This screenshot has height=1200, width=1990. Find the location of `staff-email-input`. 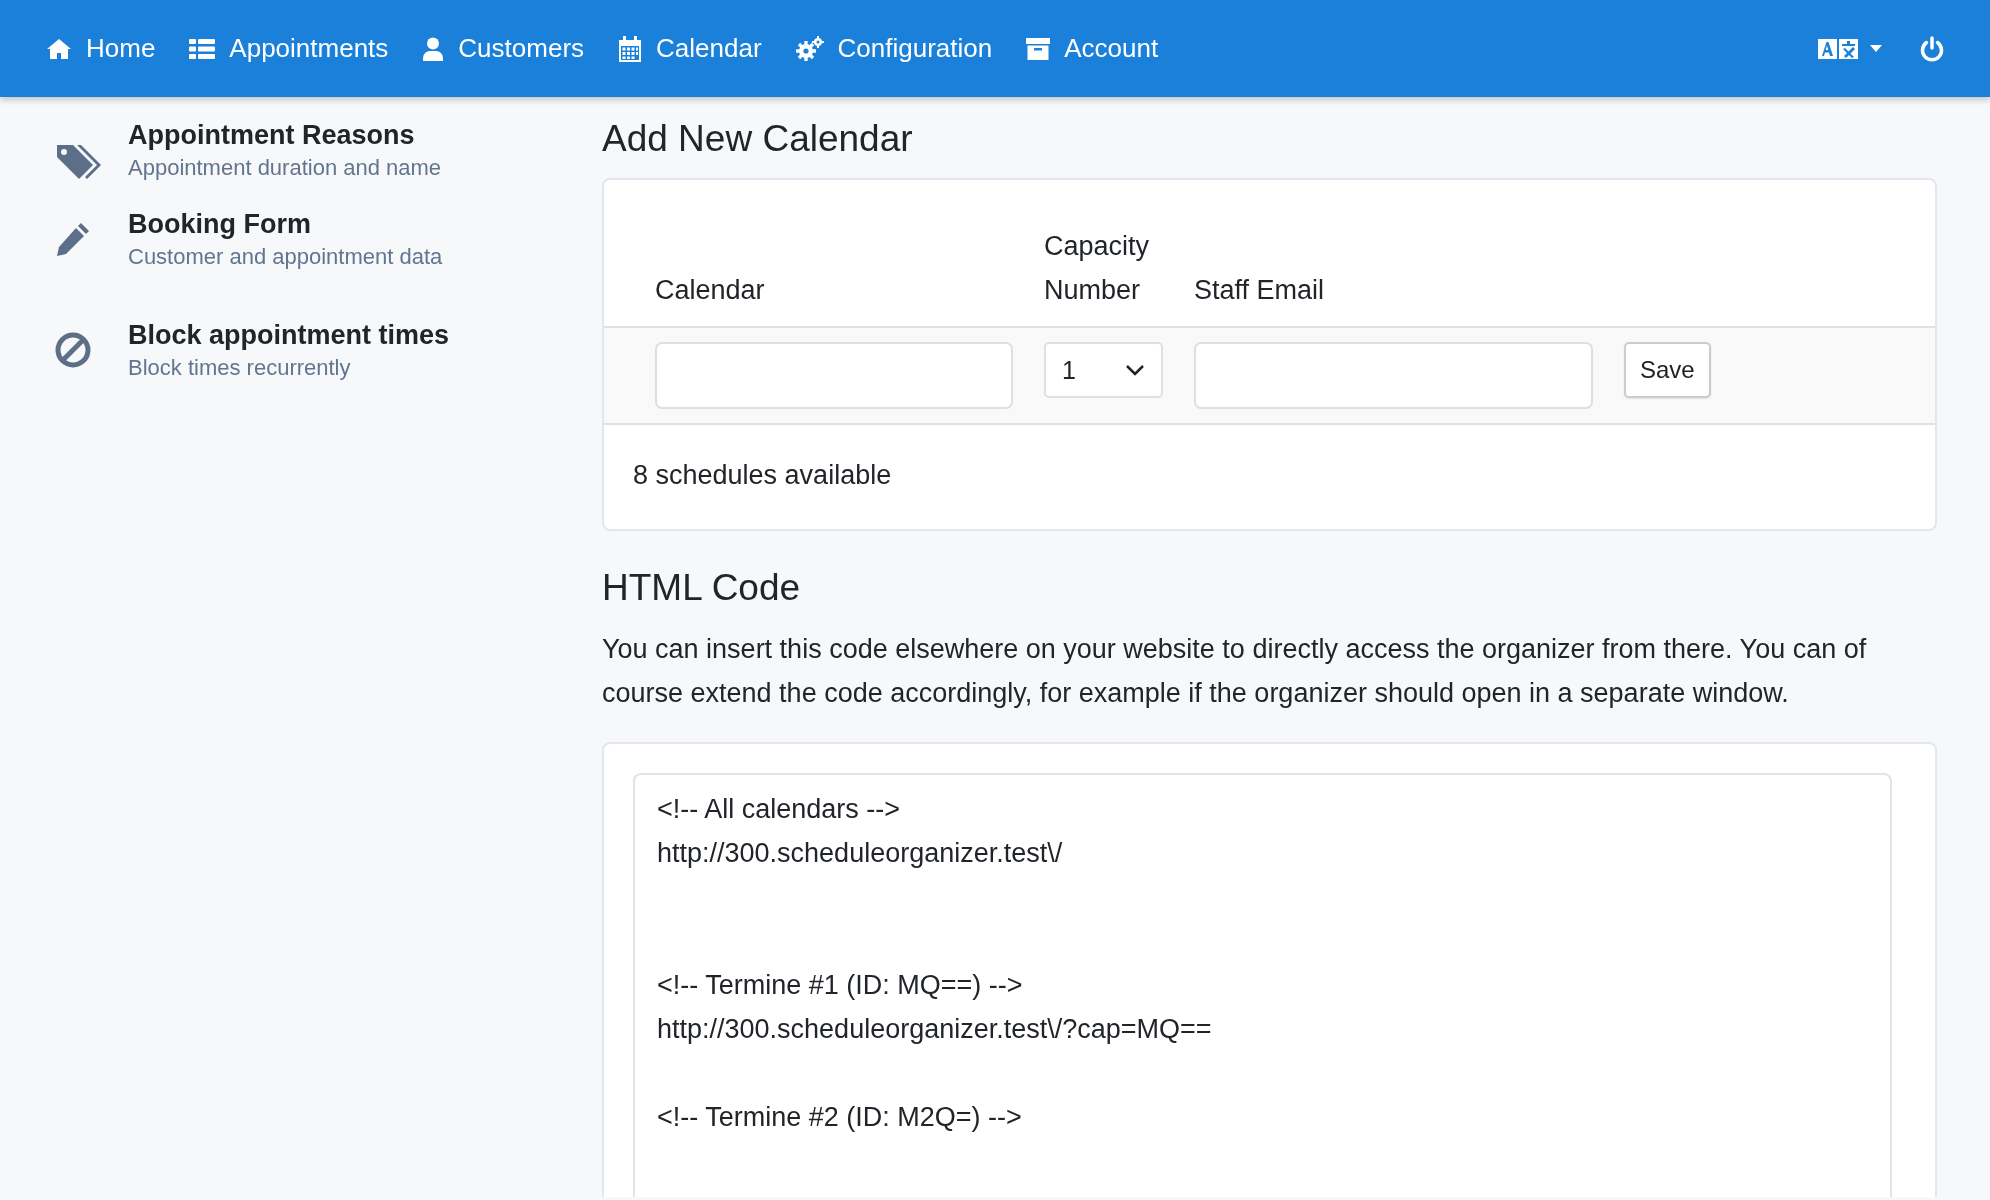

staff-email-input is located at coordinates (1393, 375).